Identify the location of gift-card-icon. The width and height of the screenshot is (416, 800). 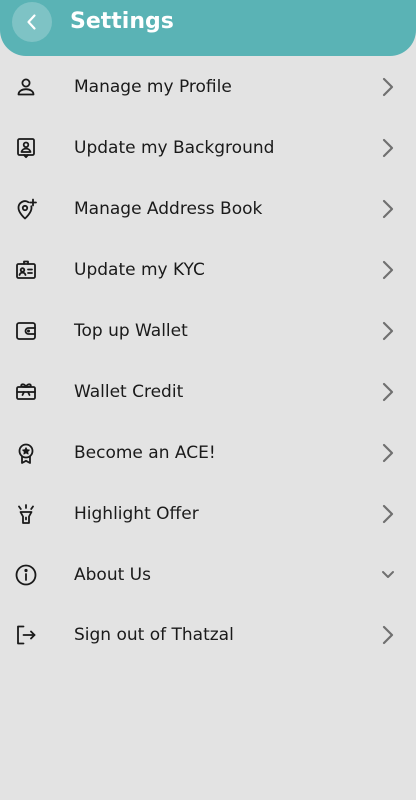
(26, 392).